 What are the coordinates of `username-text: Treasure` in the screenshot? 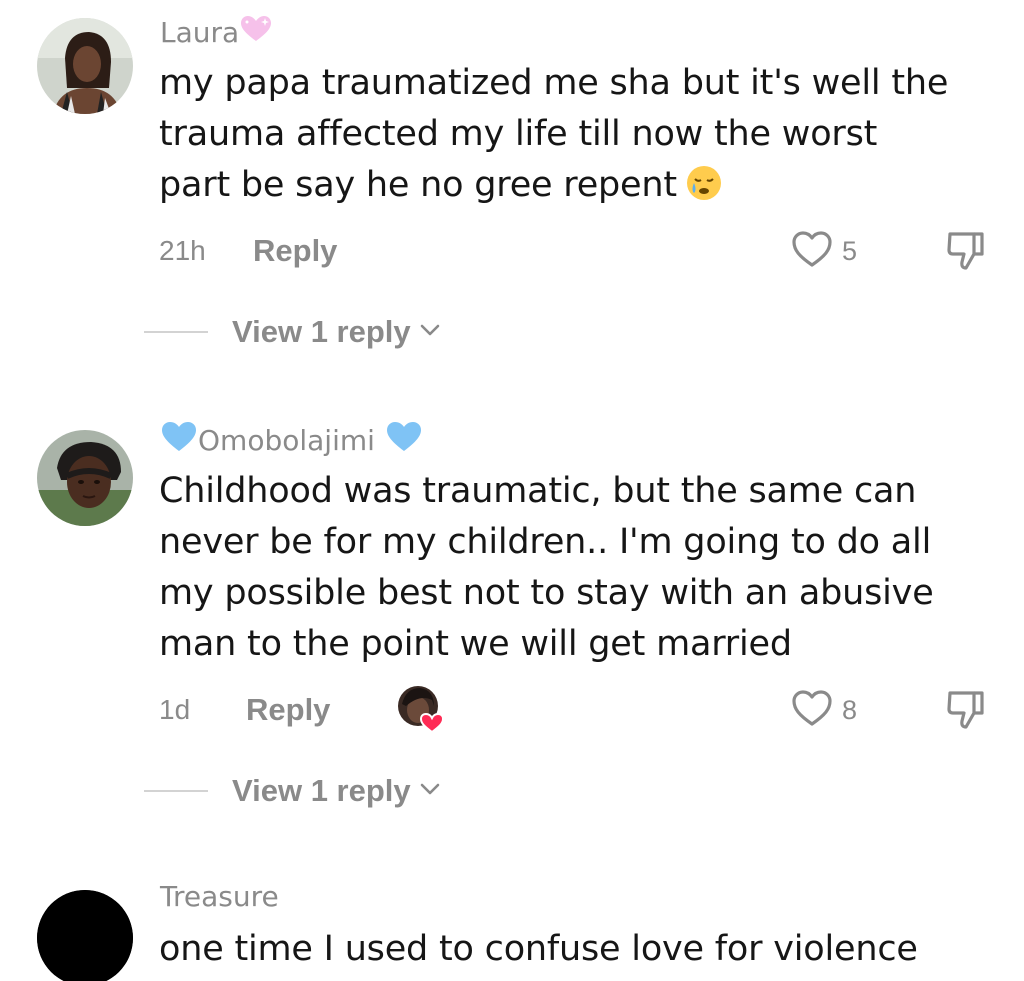 It's located at (219, 896).